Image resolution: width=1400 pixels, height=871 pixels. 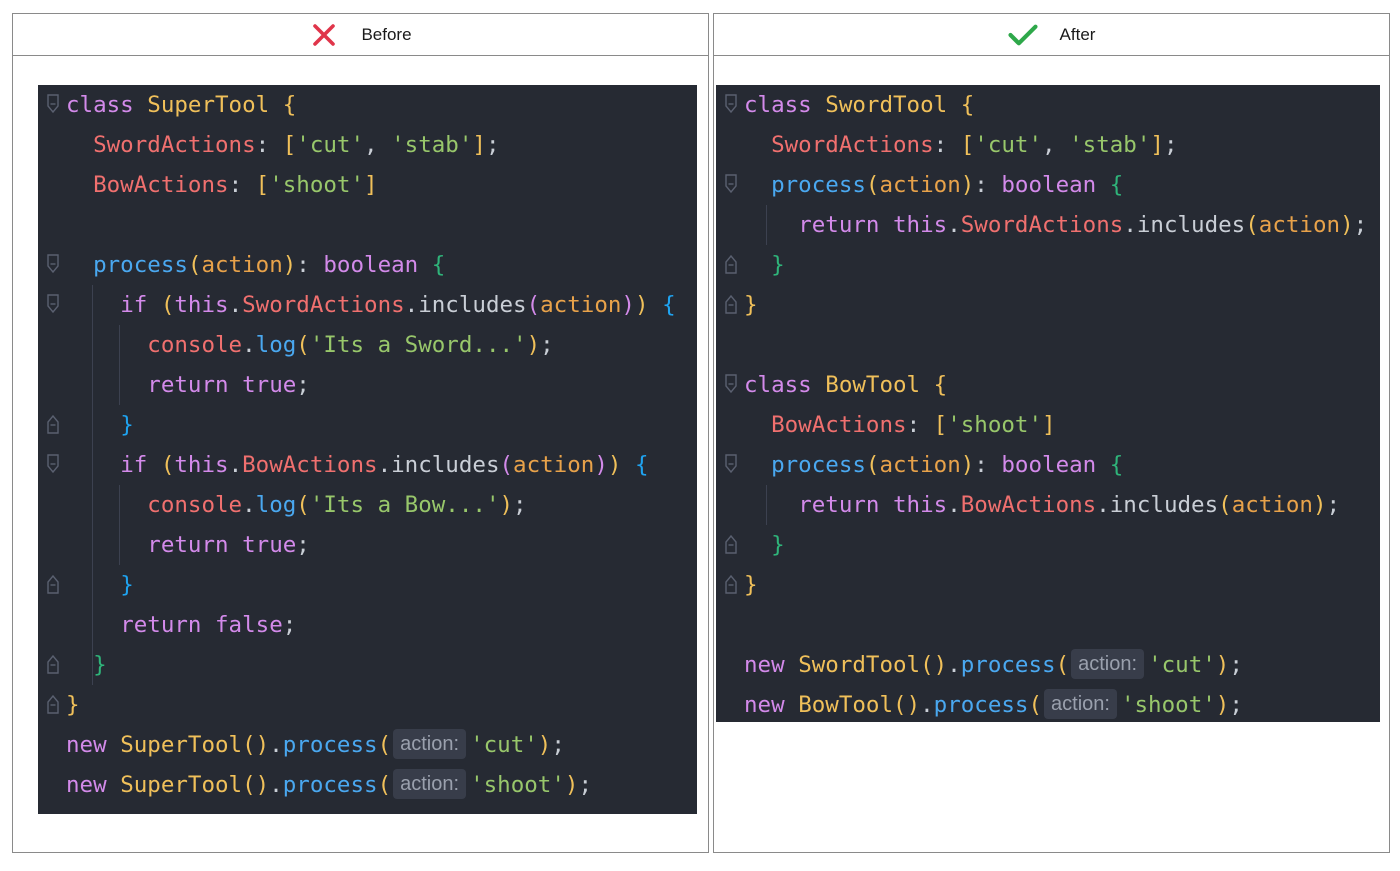 I want to click on code-line: if (this.BowActions.includes(action)) {, so click(x=367, y=465).